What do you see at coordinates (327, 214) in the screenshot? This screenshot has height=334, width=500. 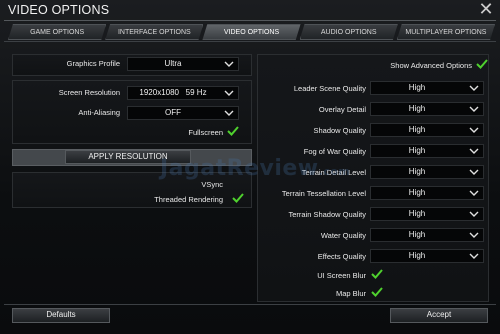 I see `terrain-shadow-quality-label: Terrain Shadow Quality` at bounding box center [327, 214].